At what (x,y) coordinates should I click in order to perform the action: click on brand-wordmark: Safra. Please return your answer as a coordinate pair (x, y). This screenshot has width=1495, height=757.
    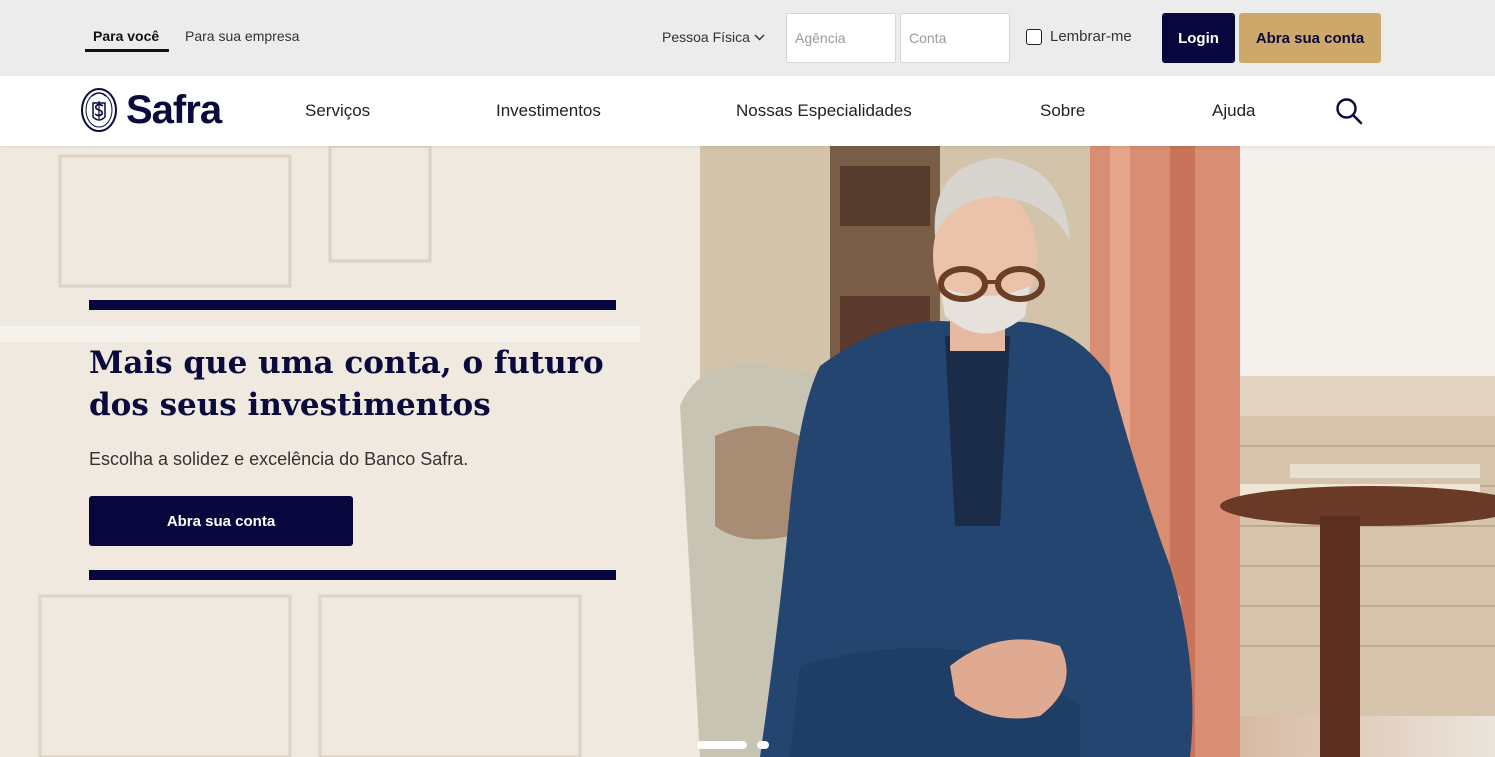
    Looking at the image, I should click on (174, 110).